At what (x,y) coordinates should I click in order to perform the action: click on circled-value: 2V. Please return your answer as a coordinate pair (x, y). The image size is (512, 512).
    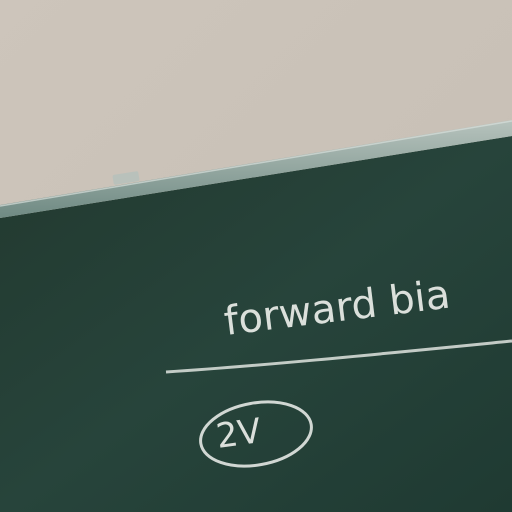
    Looking at the image, I should click on (239, 434).